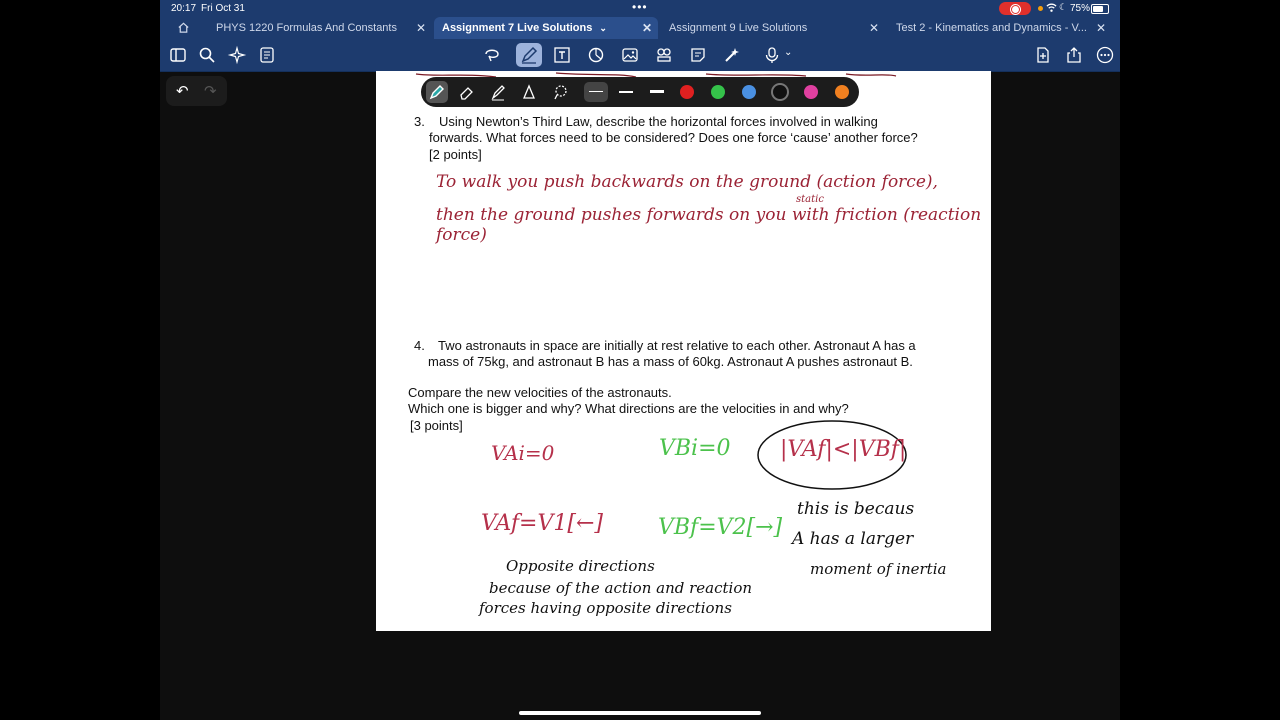 The image size is (1280, 720). What do you see at coordinates (749, 92) in the screenshot?
I see `color-blue` at bounding box center [749, 92].